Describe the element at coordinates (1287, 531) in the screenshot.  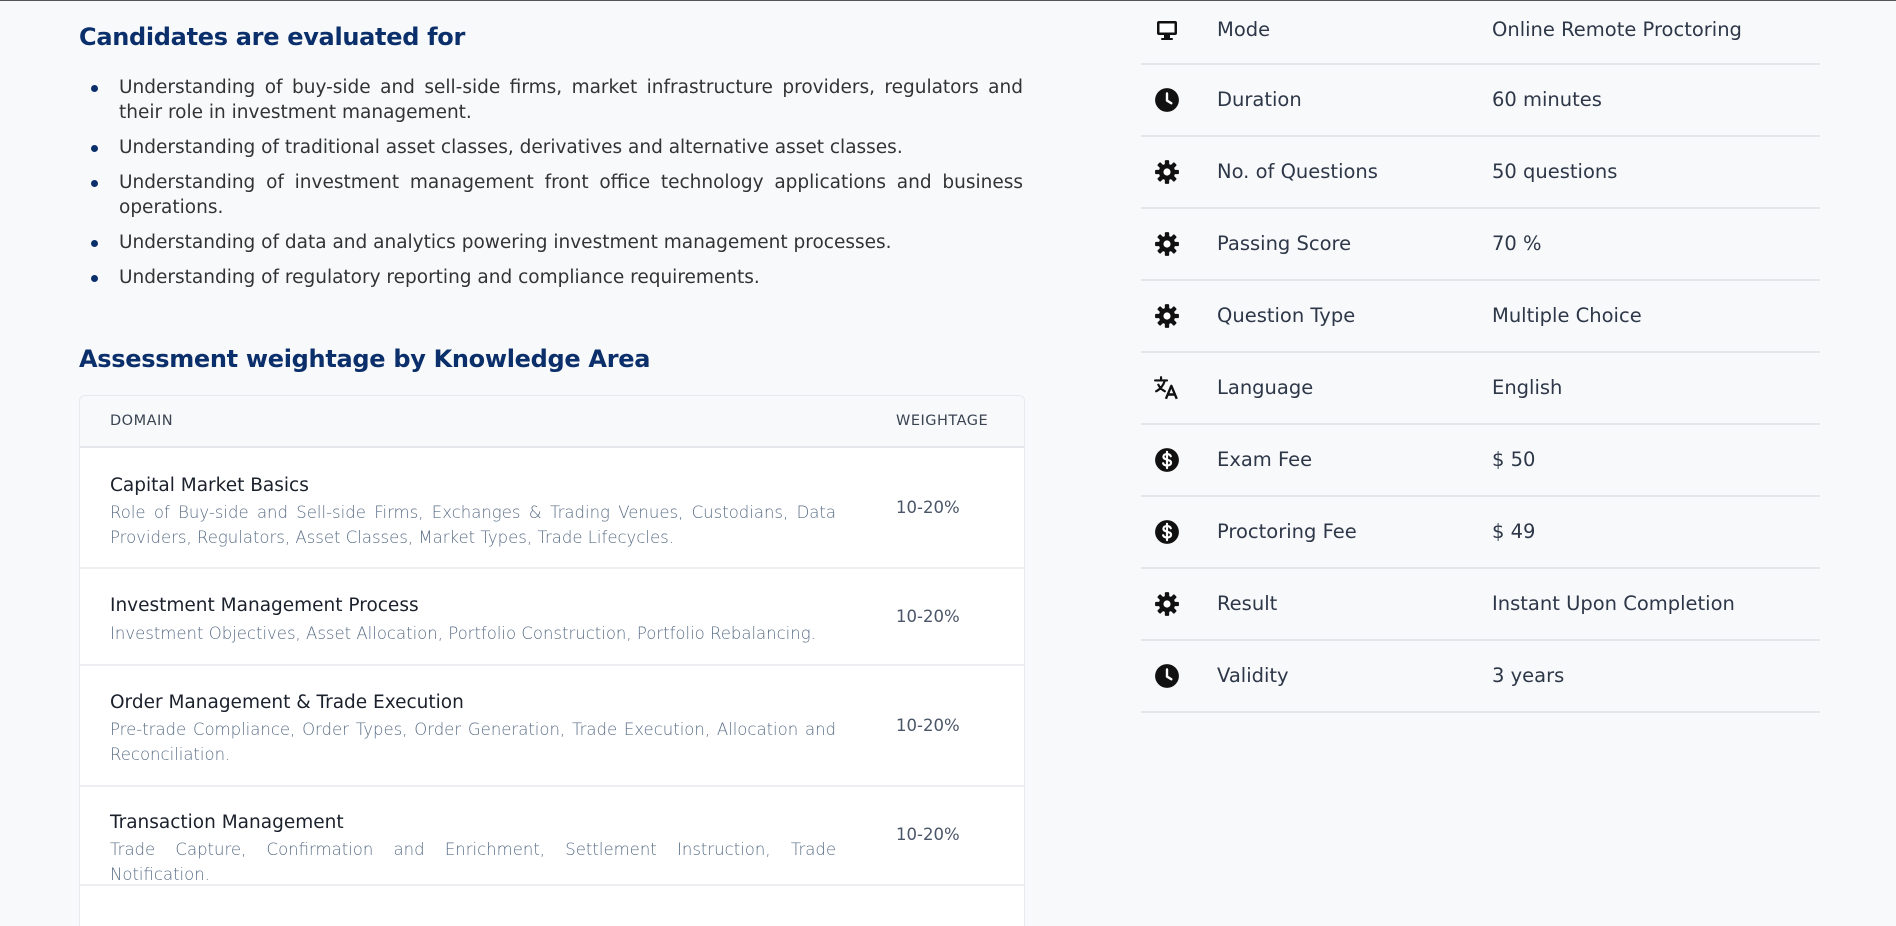
I see `info-label: Proctoring Fee` at that location.